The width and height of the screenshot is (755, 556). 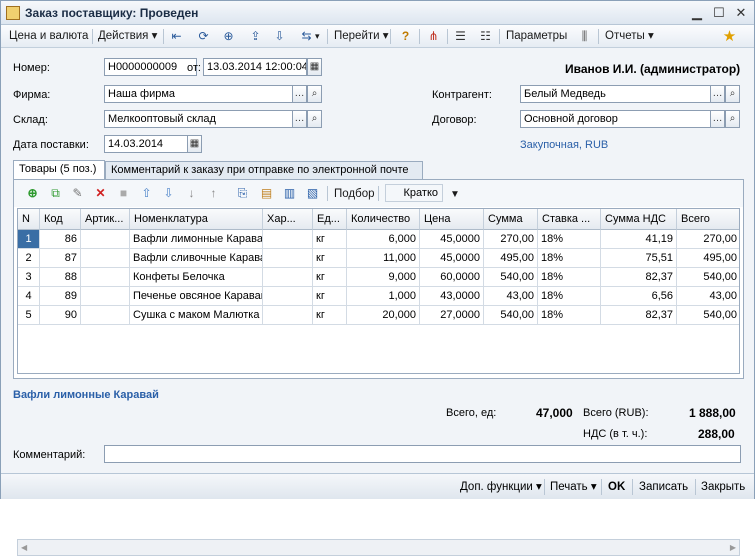 What do you see at coordinates (455, 194) in the screenshot?
I see `view-mode-dropdown-icon: ▼` at bounding box center [455, 194].